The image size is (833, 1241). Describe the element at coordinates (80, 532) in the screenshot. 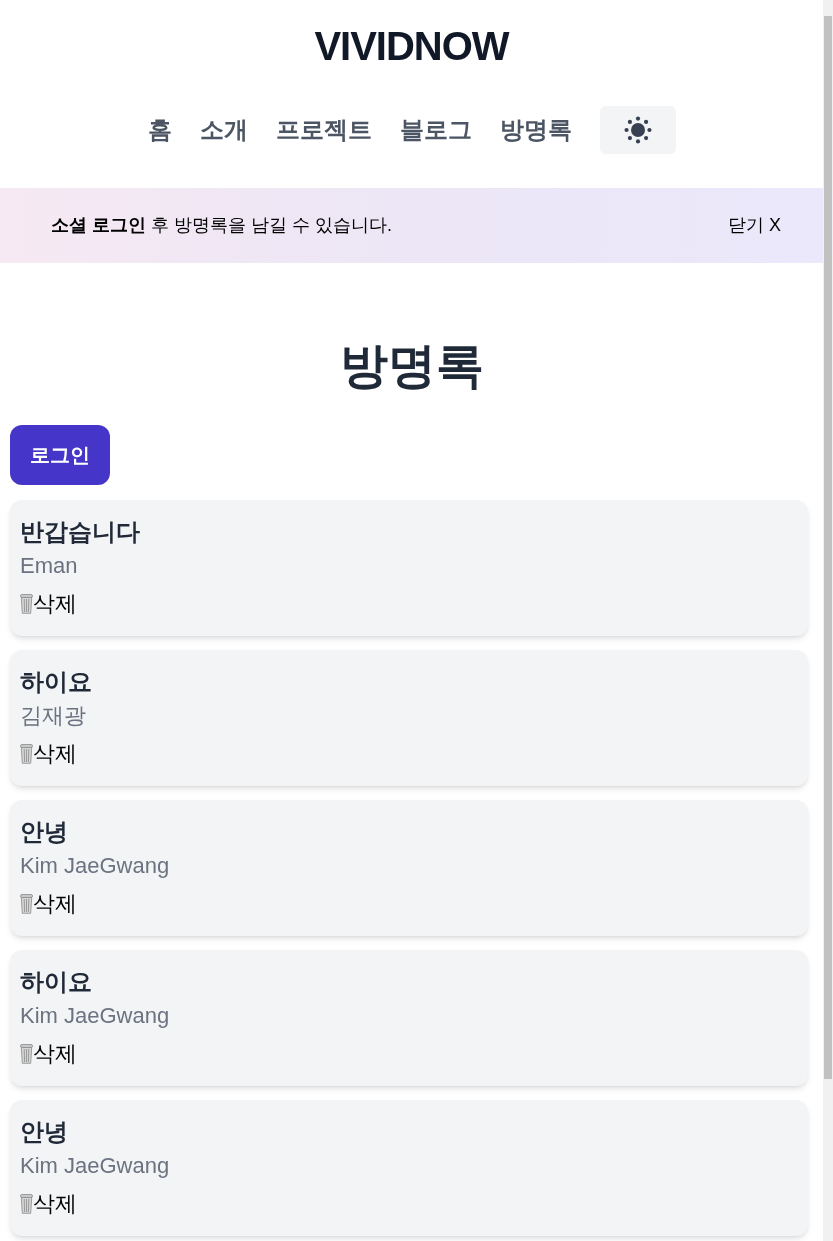

I see `entry-message: 반갑습니다` at that location.